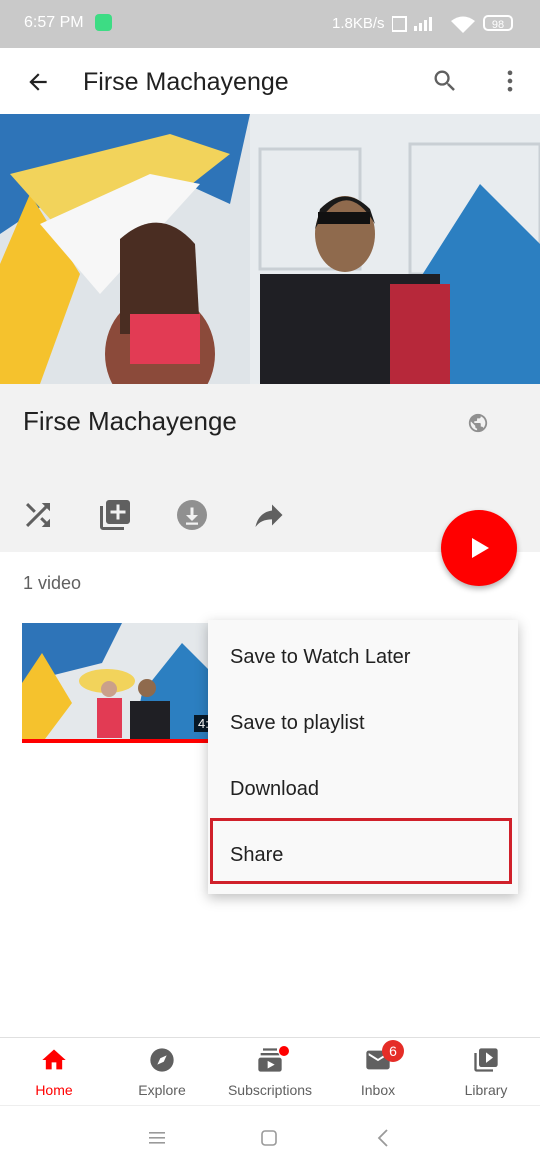  Describe the element at coordinates (510, 81) in the screenshot. I see `more-vert-icon` at that location.